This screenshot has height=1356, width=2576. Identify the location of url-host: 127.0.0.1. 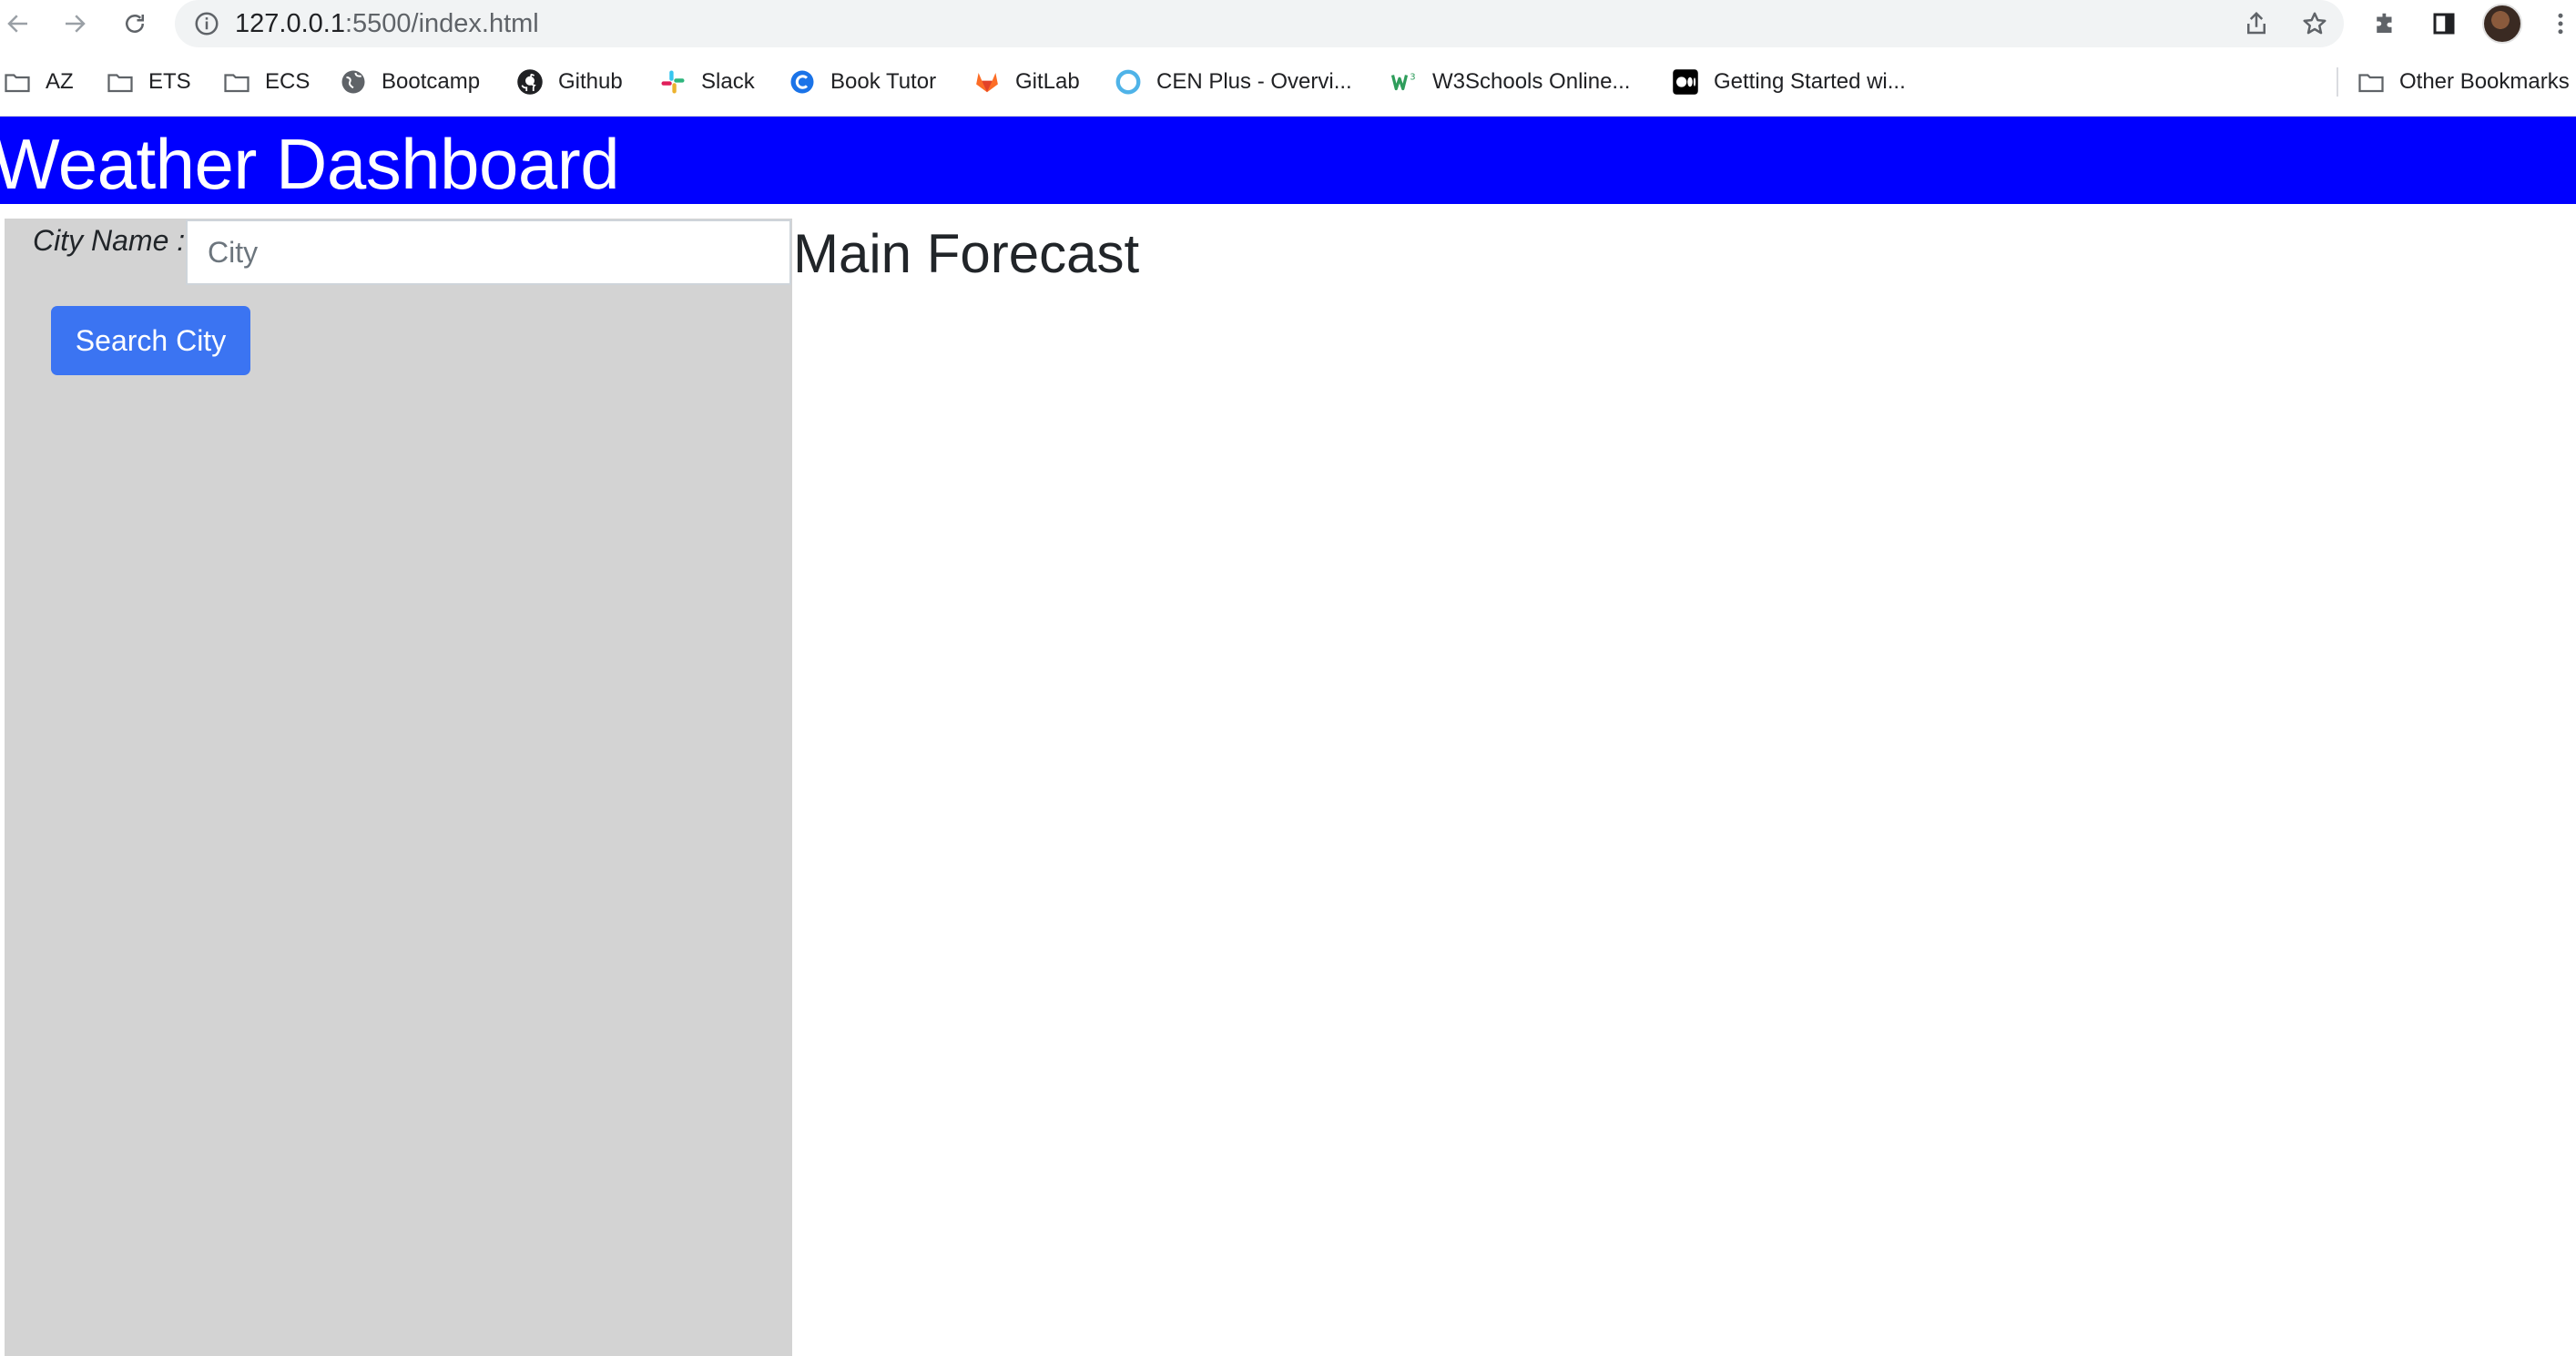
(290, 23).